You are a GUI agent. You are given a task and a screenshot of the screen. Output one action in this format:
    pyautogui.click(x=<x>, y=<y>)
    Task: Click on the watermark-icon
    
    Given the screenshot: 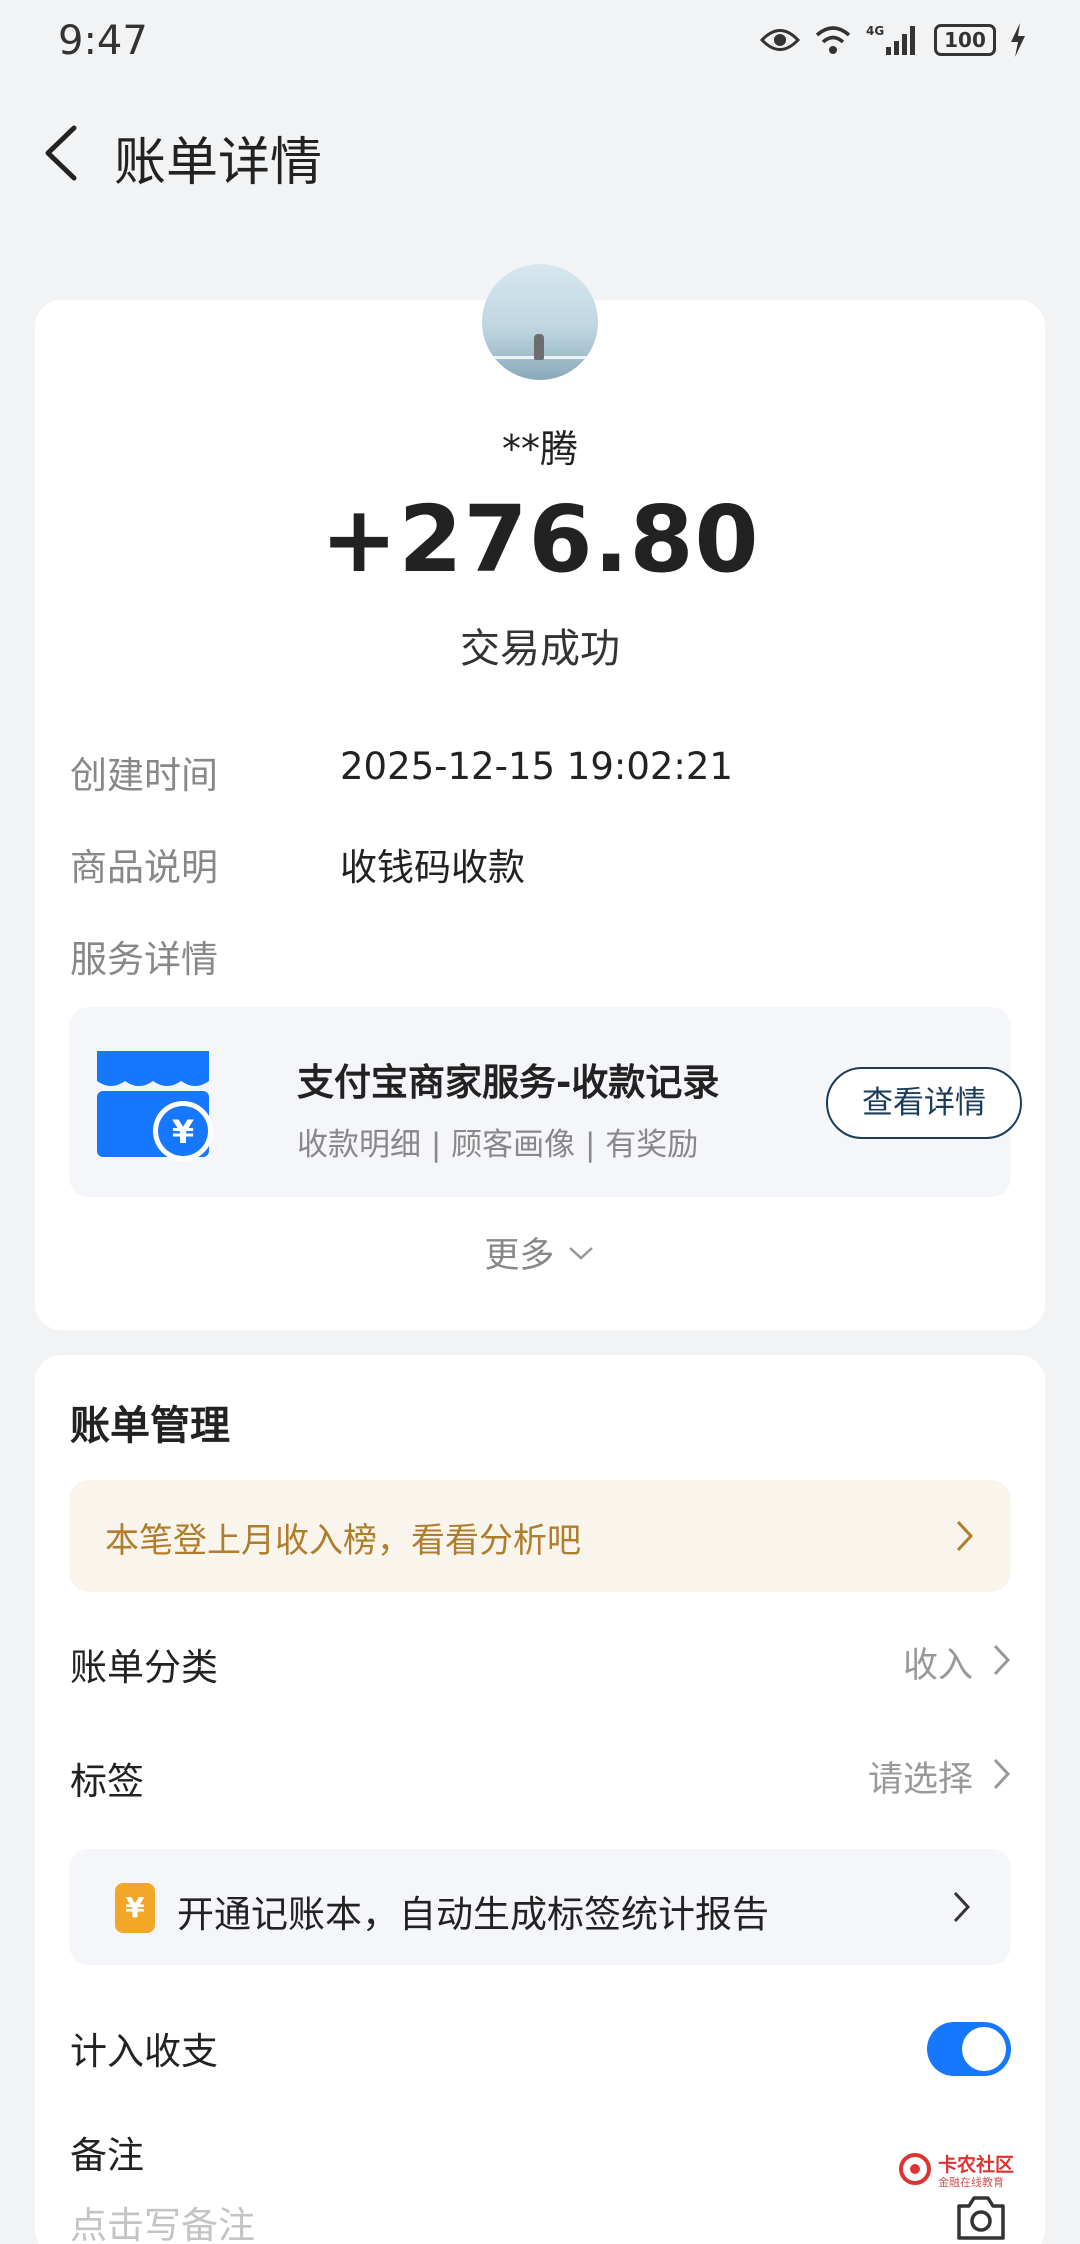 What is the action you would take?
    pyautogui.click(x=915, y=2169)
    